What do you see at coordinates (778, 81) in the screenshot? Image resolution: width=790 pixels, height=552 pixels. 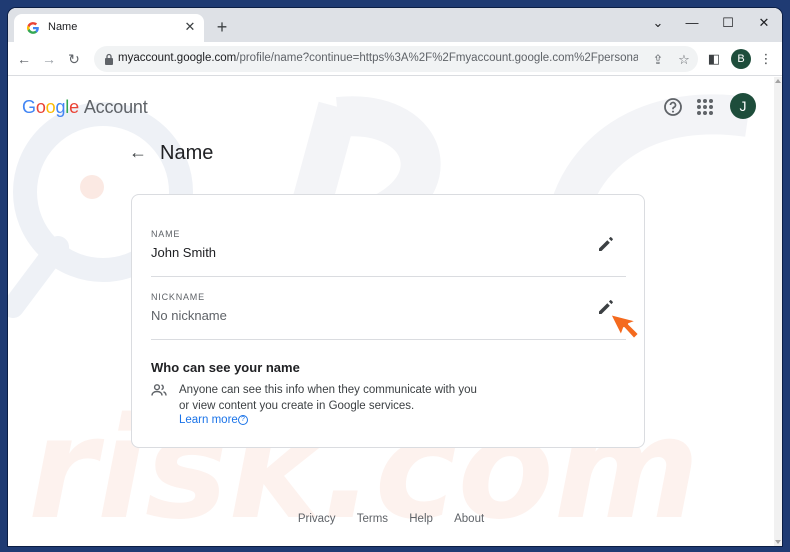 I see `scroll-up-icon` at bounding box center [778, 81].